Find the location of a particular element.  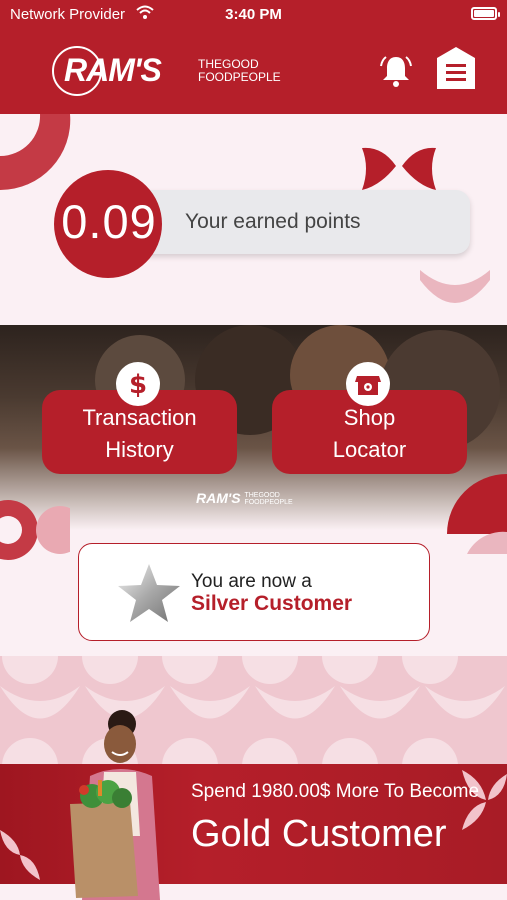

watermark-line2: FOODPEOPLE is located at coordinates (268, 503).